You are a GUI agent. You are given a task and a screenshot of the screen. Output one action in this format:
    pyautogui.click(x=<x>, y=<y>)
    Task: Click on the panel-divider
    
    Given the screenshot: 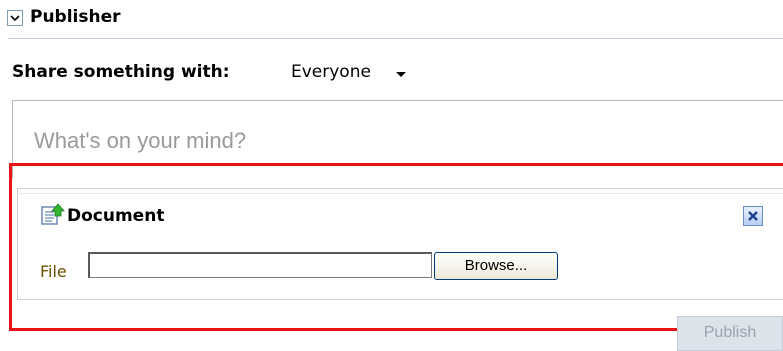 What is the action you would take?
    pyautogui.click(x=400, y=193)
    